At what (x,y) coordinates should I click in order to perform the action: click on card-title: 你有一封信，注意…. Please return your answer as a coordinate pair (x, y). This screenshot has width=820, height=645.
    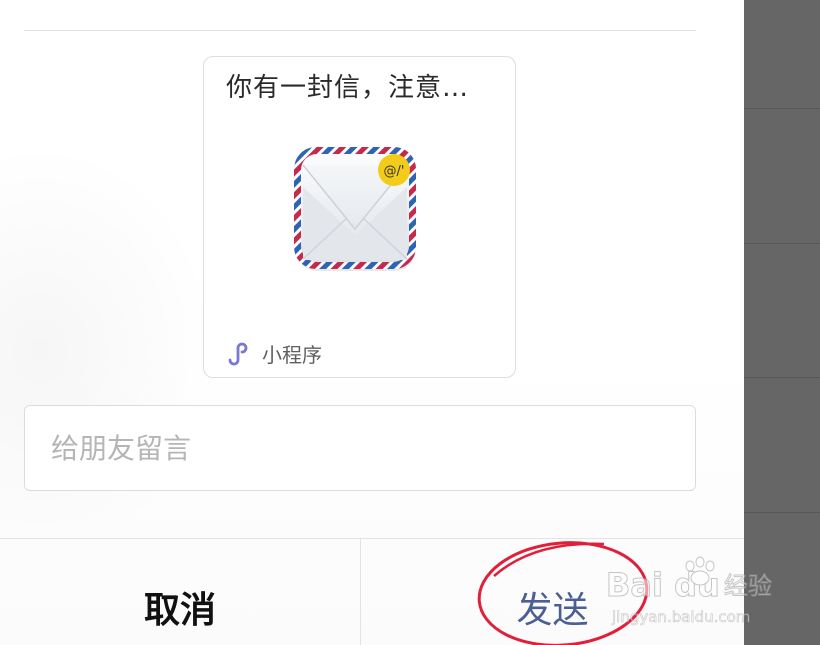
    Looking at the image, I should click on (348, 88).